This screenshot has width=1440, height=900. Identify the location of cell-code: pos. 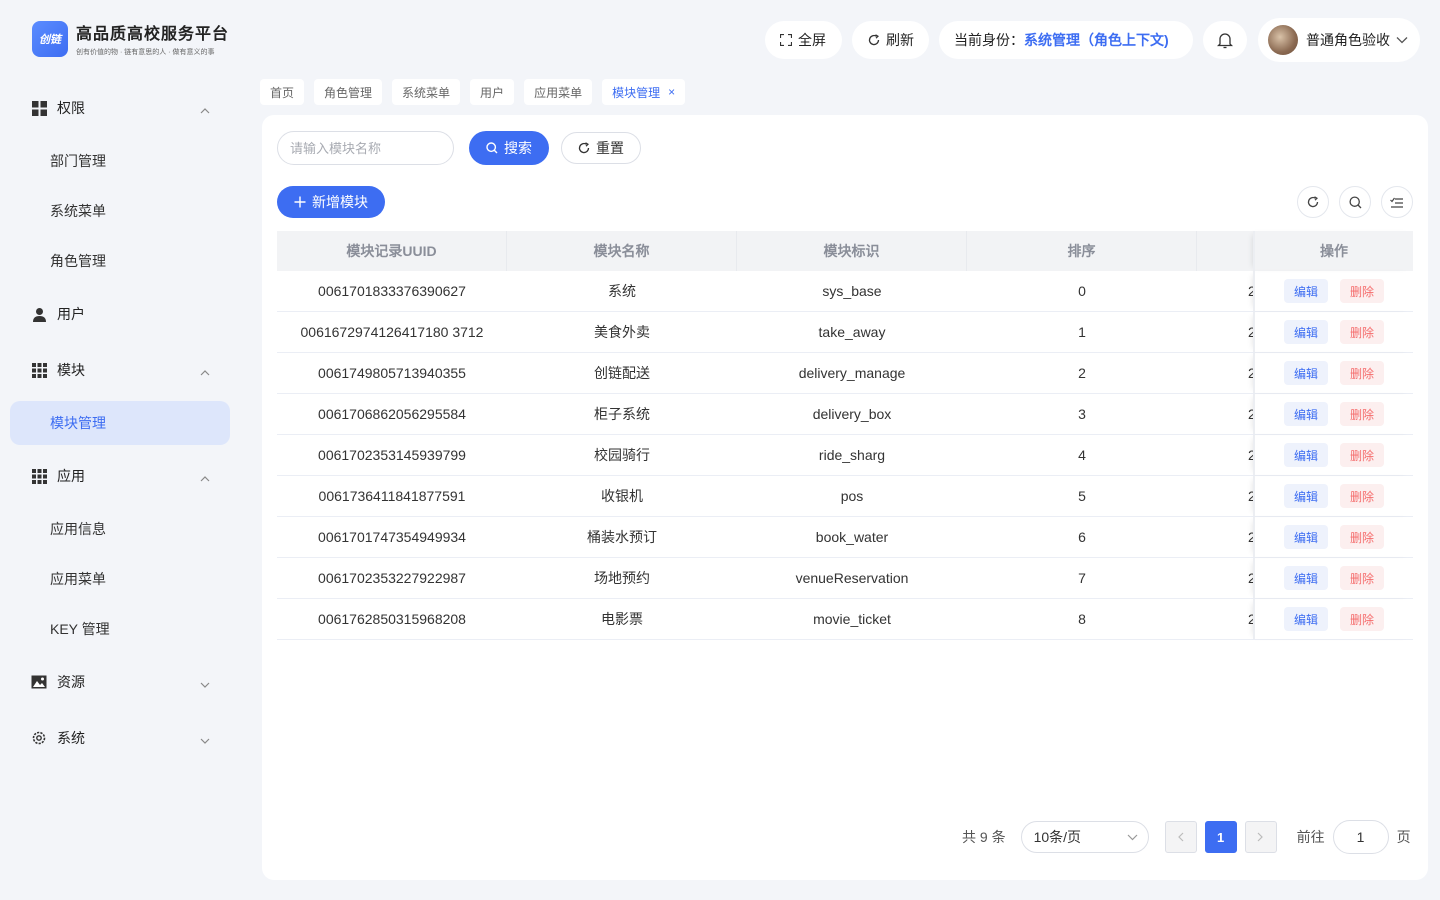
(852, 496).